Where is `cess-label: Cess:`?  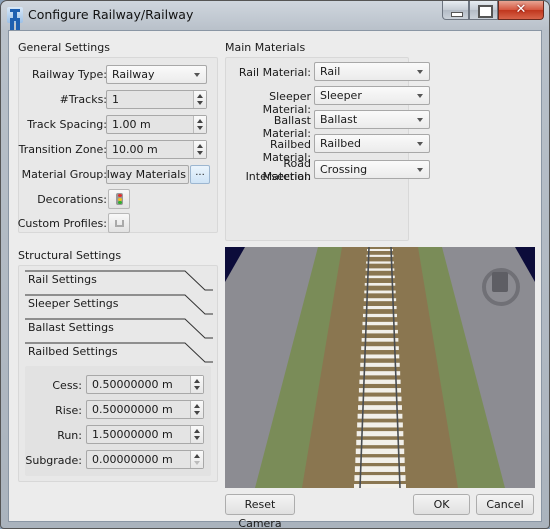
cess-label: Cess: is located at coordinates (67, 385).